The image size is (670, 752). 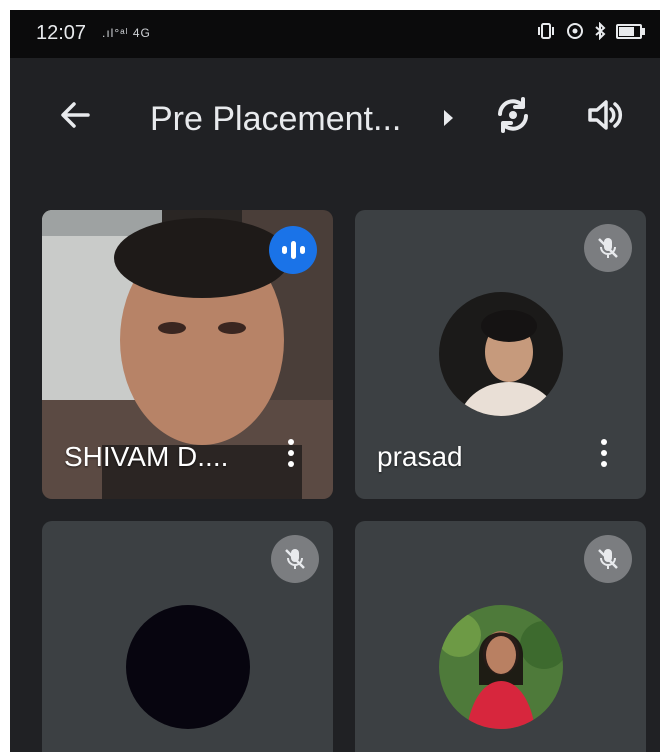 What do you see at coordinates (420, 456) in the screenshot?
I see `participant-name: prasad` at bounding box center [420, 456].